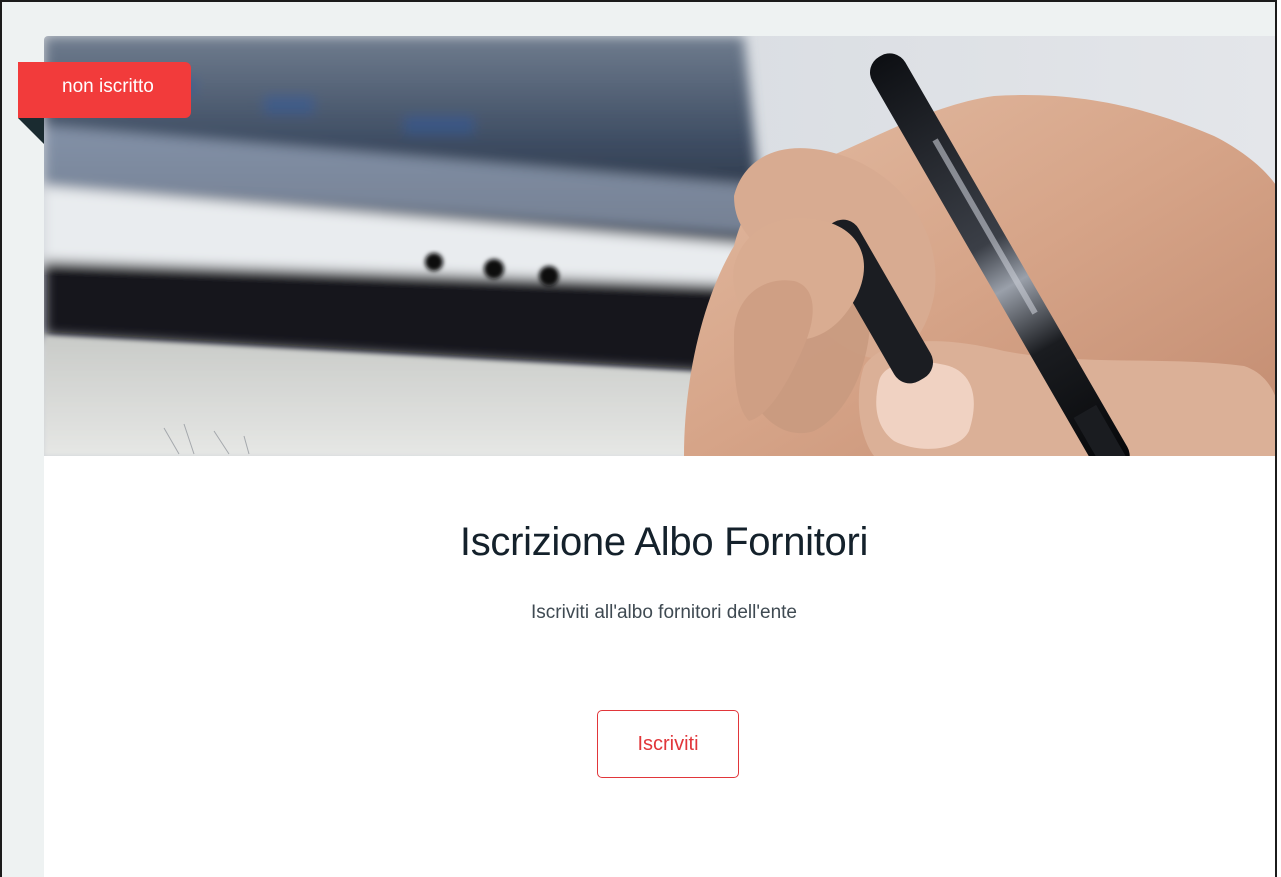 The image size is (1281, 877). What do you see at coordinates (104, 90) in the screenshot?
I see `status-badge: non iscritto` at bounding box center [104, 90].